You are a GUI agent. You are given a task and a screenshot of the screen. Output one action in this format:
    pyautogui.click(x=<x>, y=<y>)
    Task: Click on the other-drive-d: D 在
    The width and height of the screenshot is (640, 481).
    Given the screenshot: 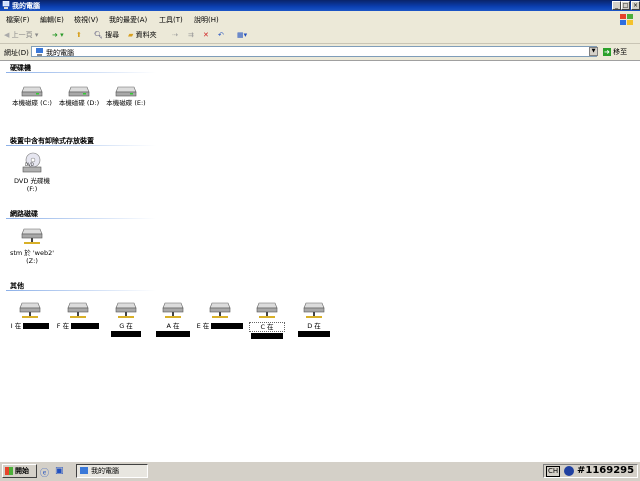 What is the action you would take?
    pyautogui.click(x=314, y=319)
    